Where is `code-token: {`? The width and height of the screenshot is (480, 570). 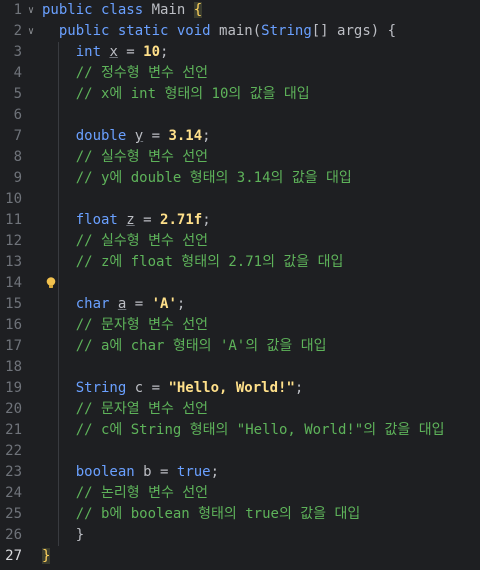
code-token: { is located at coordinates (198, 10).